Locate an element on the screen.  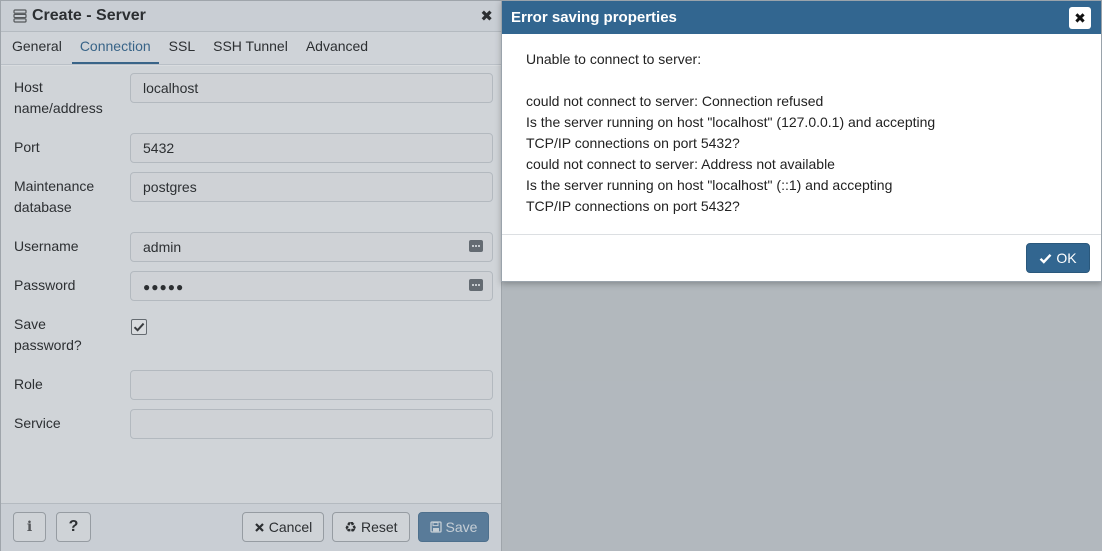
error-dialog-title: Error saving properties is located at coordinates (594, 17).